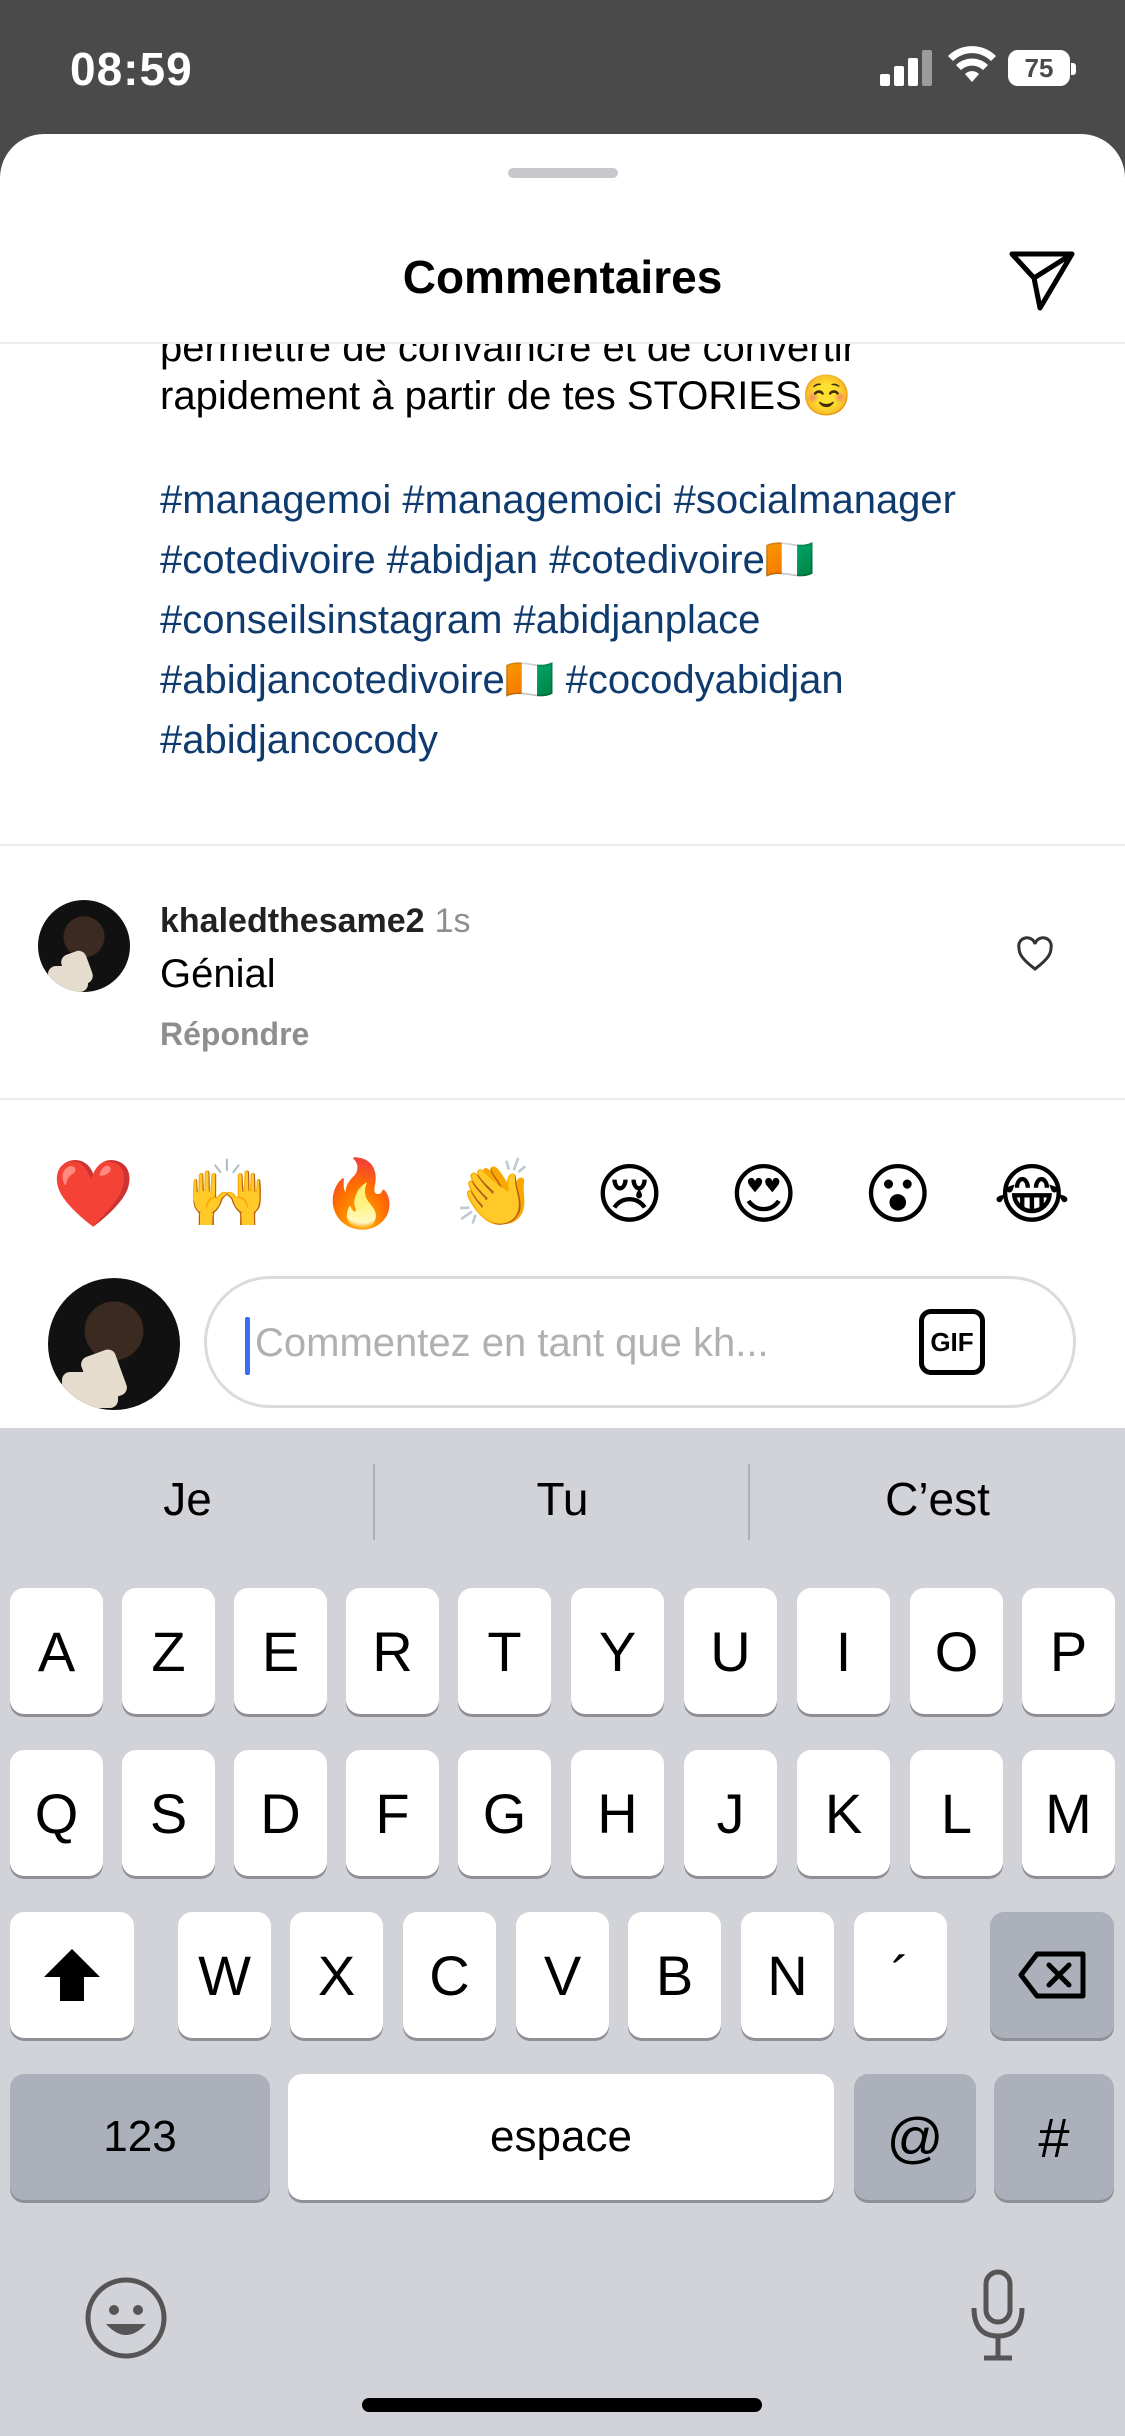 This screenshot has width=1125, height=2436. What do you see at coordinates (495, 1194) in the screenshot?
I see `reaction-clap: 👏` at bounding box center [495, 1194].